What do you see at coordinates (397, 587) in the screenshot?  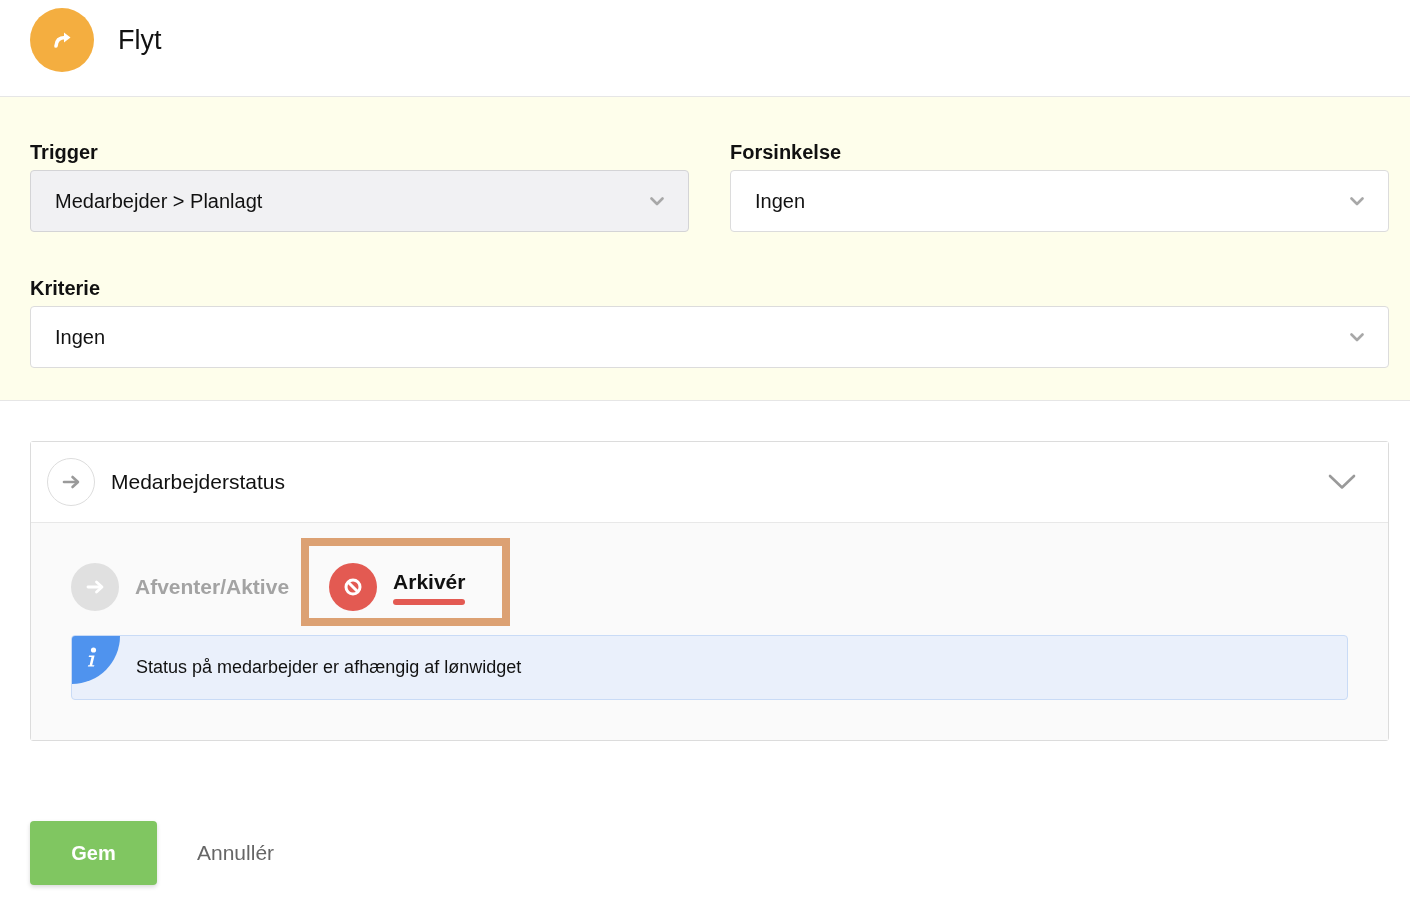 I see `status-option: Arkivér` at bounding box center [397, 587].